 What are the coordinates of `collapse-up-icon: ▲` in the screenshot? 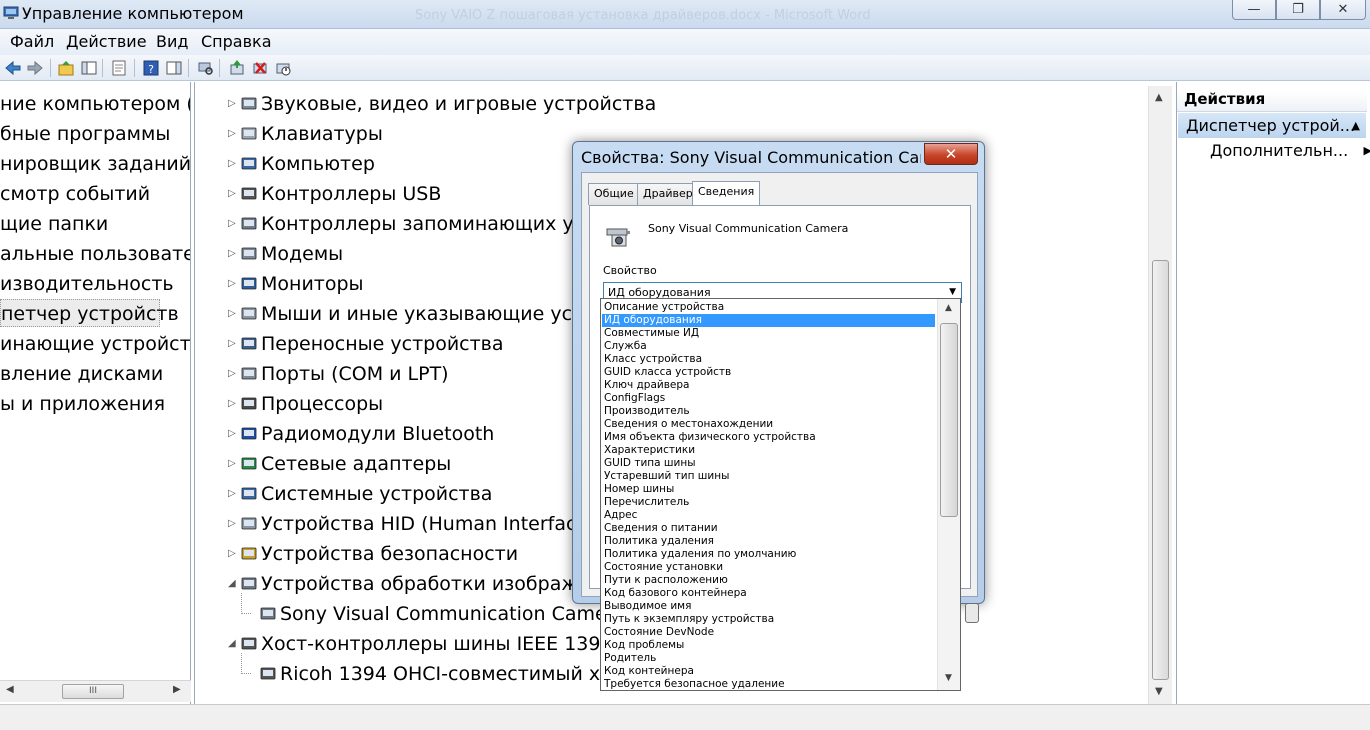 It's located at (1356, 125).